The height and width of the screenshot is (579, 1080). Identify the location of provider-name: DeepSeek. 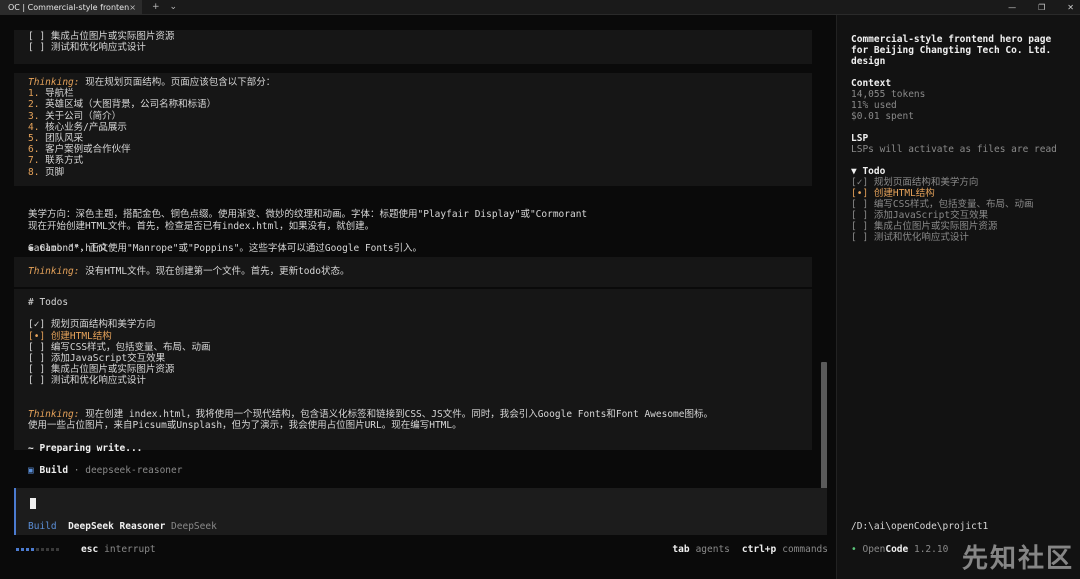
(194, 526).